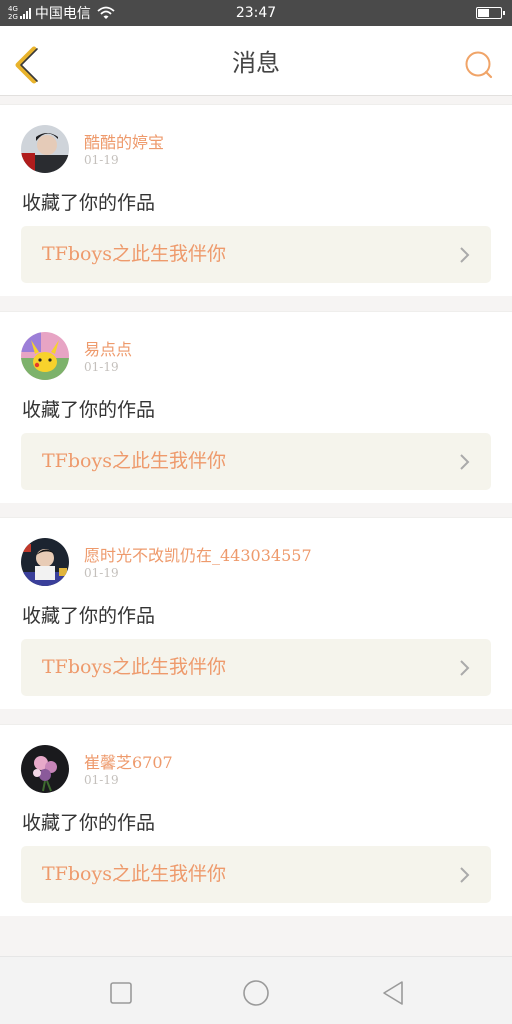  What do you see at coordinates (479, 65) in the screenshot?
I see `search-icon` at bounding box center [479, 65].